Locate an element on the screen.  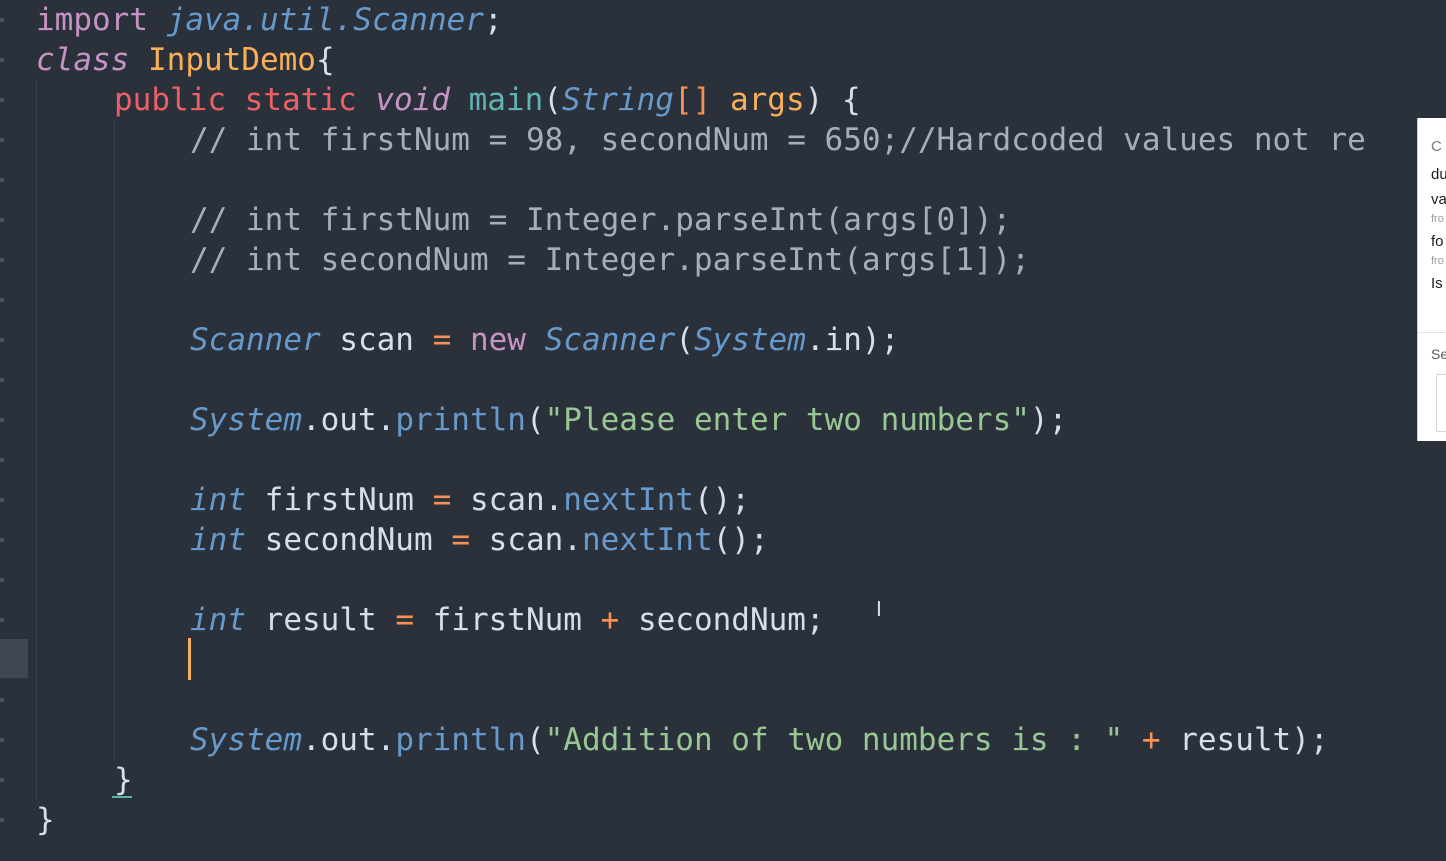
code-line-first-num: int firstNum = scan.nextInt(); is located at coordinates (470, 500).